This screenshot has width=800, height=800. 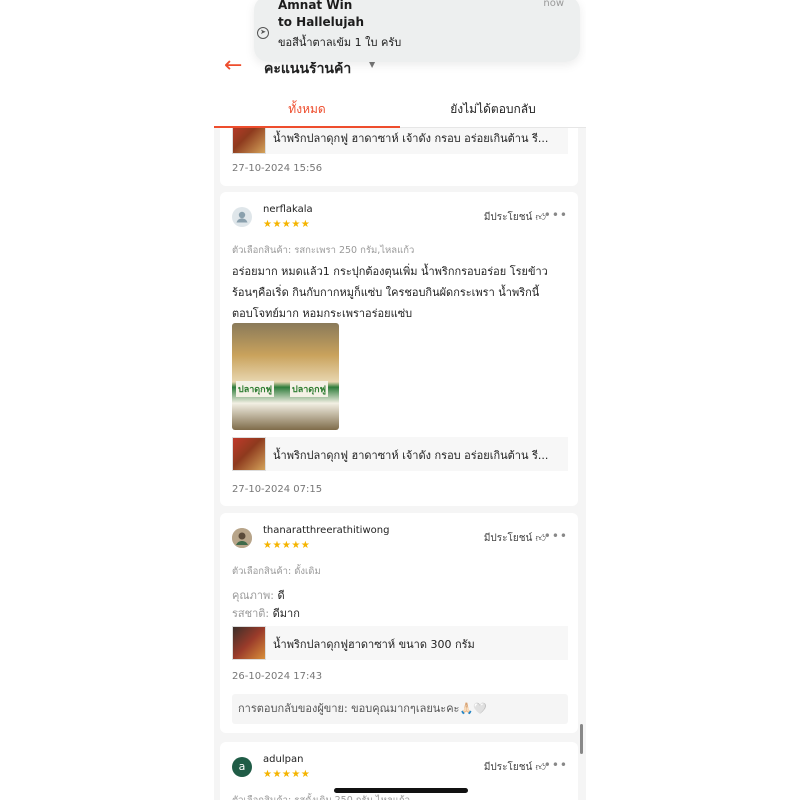 I want to click on reply-arrow-icon: ➤, so click(x=263, y=33).